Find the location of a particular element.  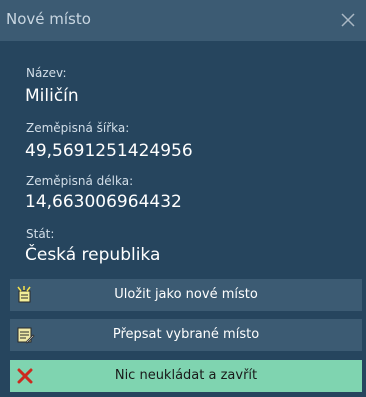

longitude-value: 14,663006964432 is located at coordinates (103, 202).